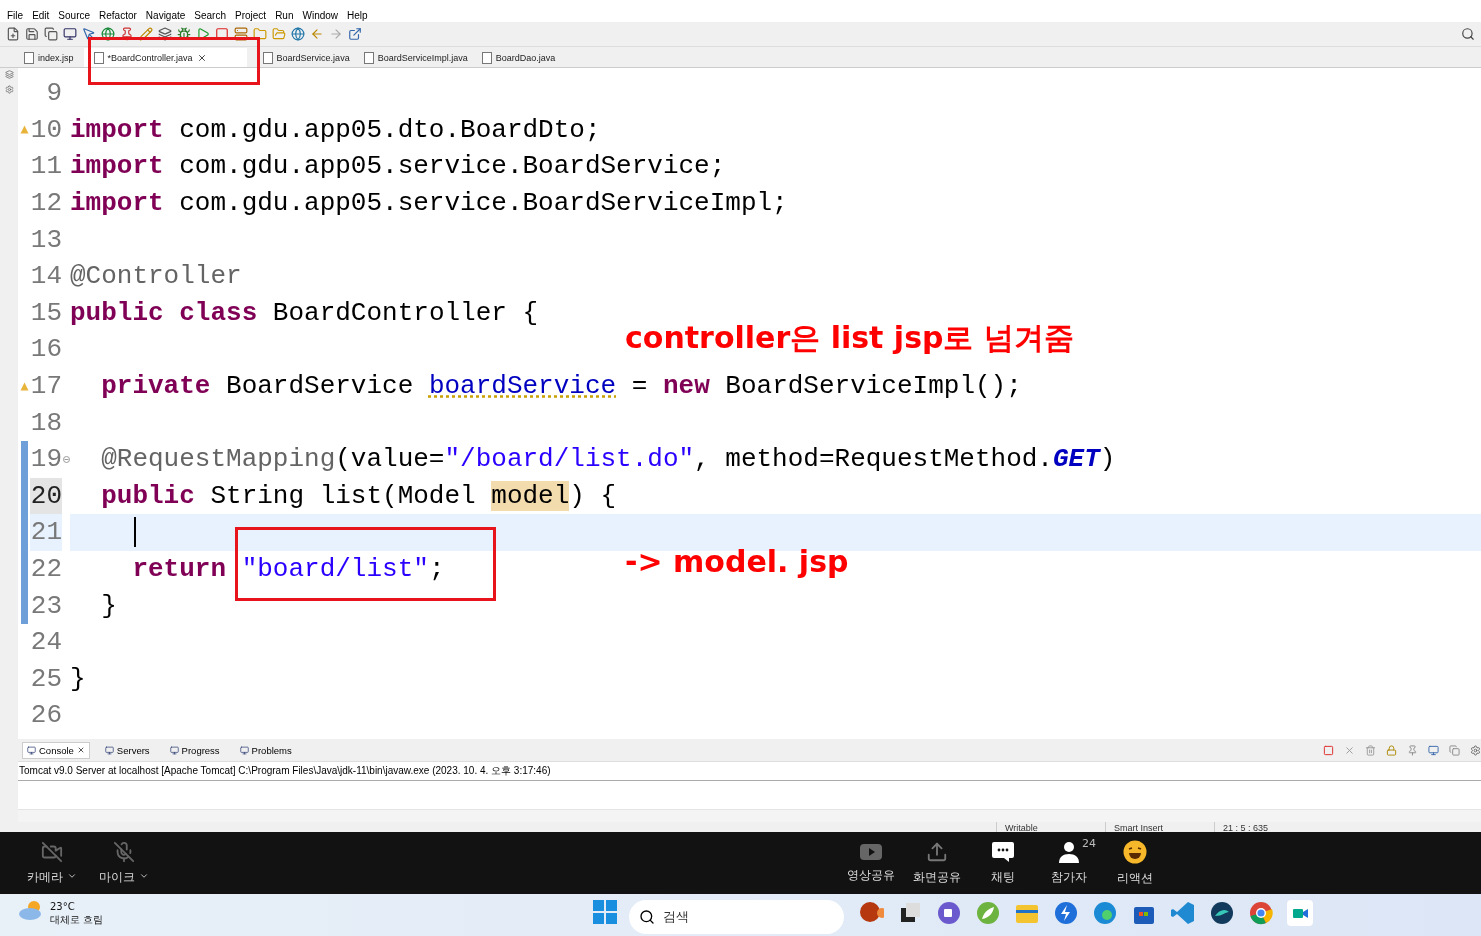 The width and height of the screenshot is (1481, 936). Describe the element at coordinates (53, 94) in the screenshot. I see `line-number: 9` at that location.